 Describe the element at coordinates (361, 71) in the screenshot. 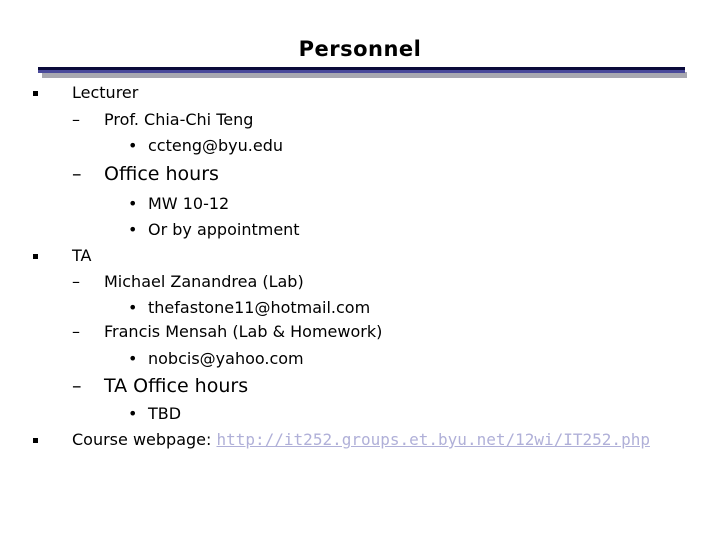

I see `title-rule-accent` at that location.